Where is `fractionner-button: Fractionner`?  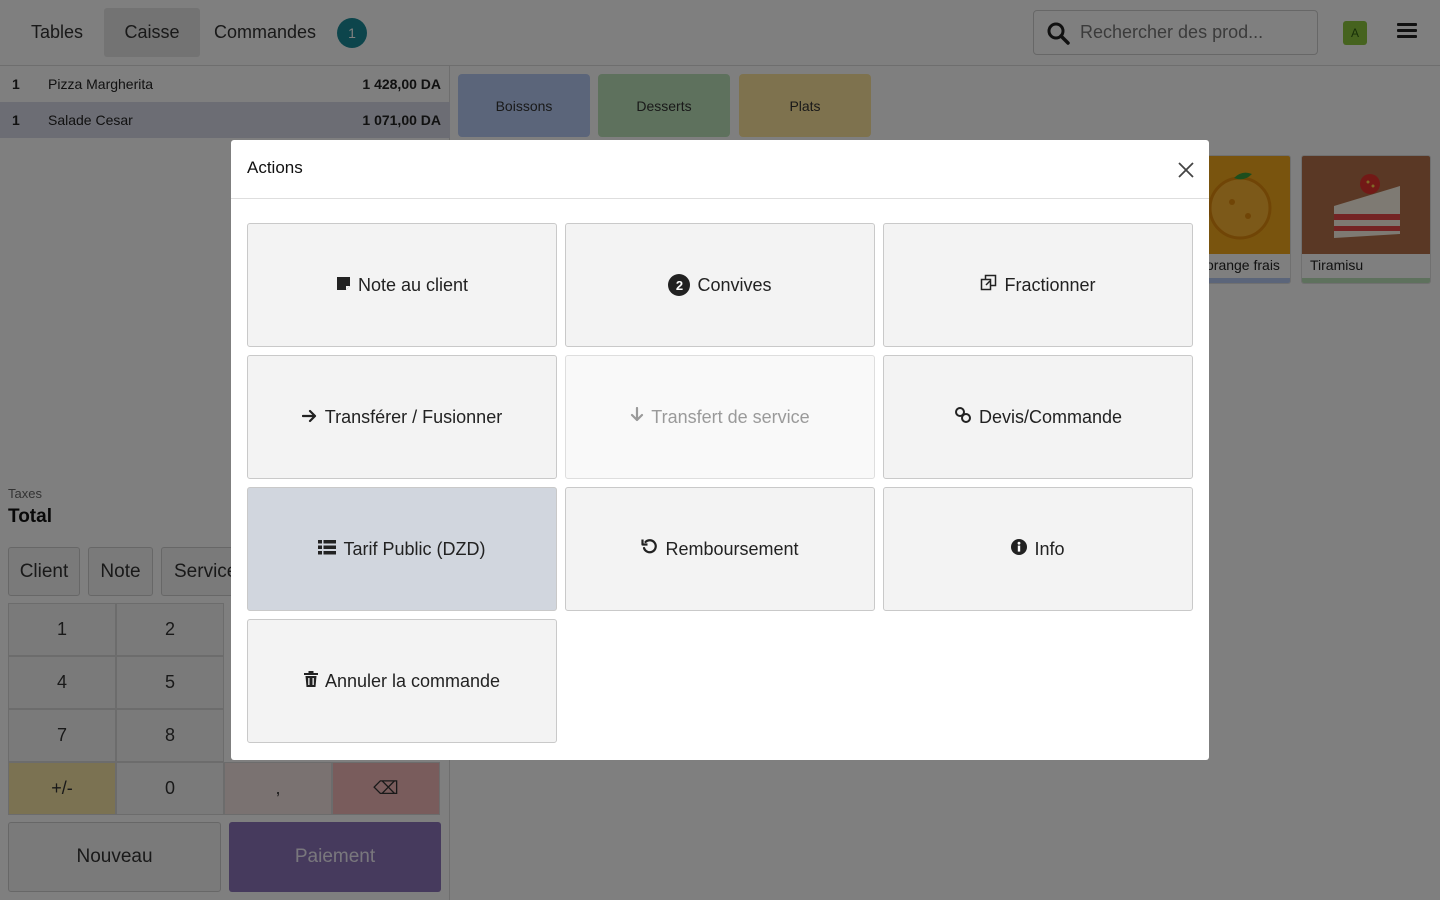 fractionner-button: Fractionner is located at coordinates (1038, 285).